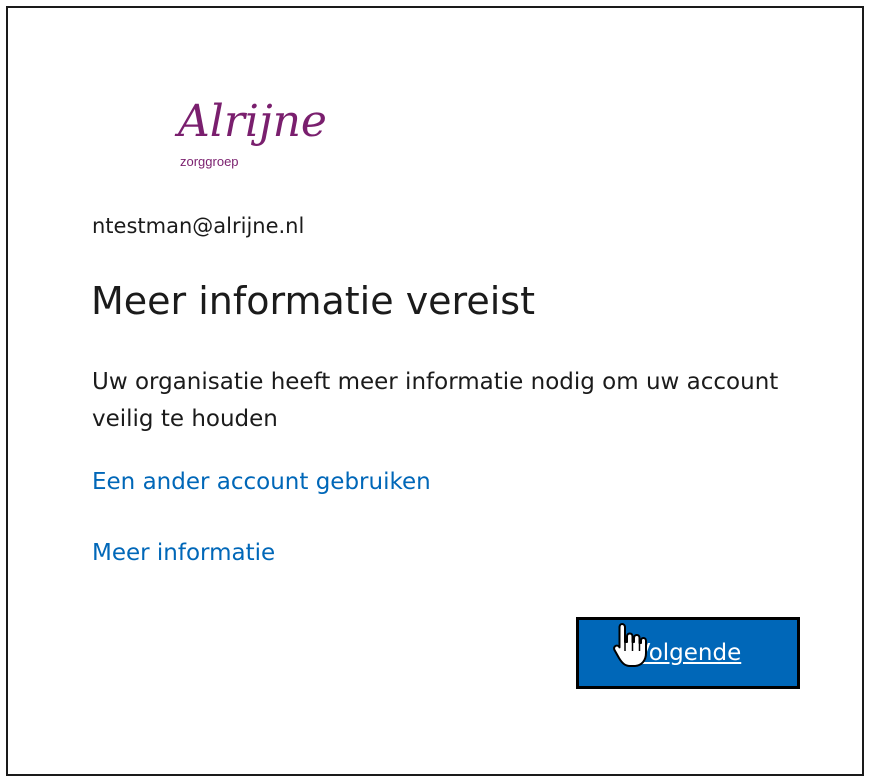 The width and height of the screenshot is (869, 776). I want to click on logo-subtitle: zorggroep, so click(209, 161).